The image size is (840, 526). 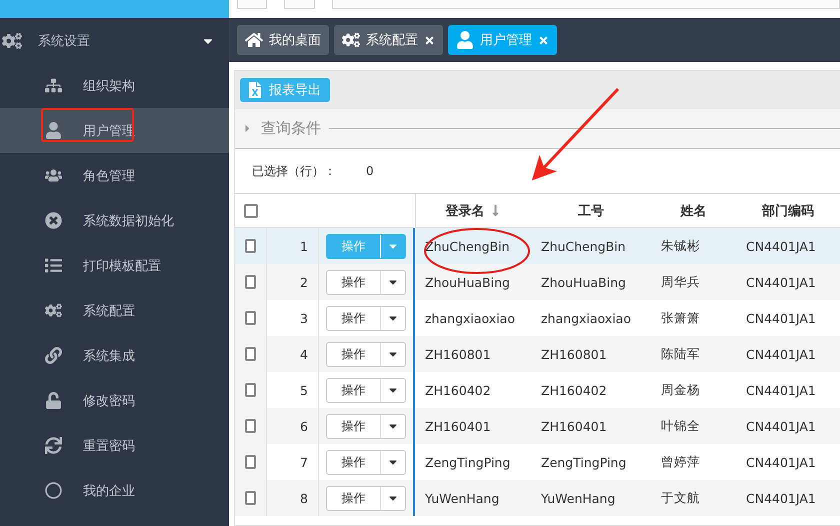 What do you see at coordinates (53, 85) in the screenshot?
I see `sitemap-icon` at bounding box center [53, 85].